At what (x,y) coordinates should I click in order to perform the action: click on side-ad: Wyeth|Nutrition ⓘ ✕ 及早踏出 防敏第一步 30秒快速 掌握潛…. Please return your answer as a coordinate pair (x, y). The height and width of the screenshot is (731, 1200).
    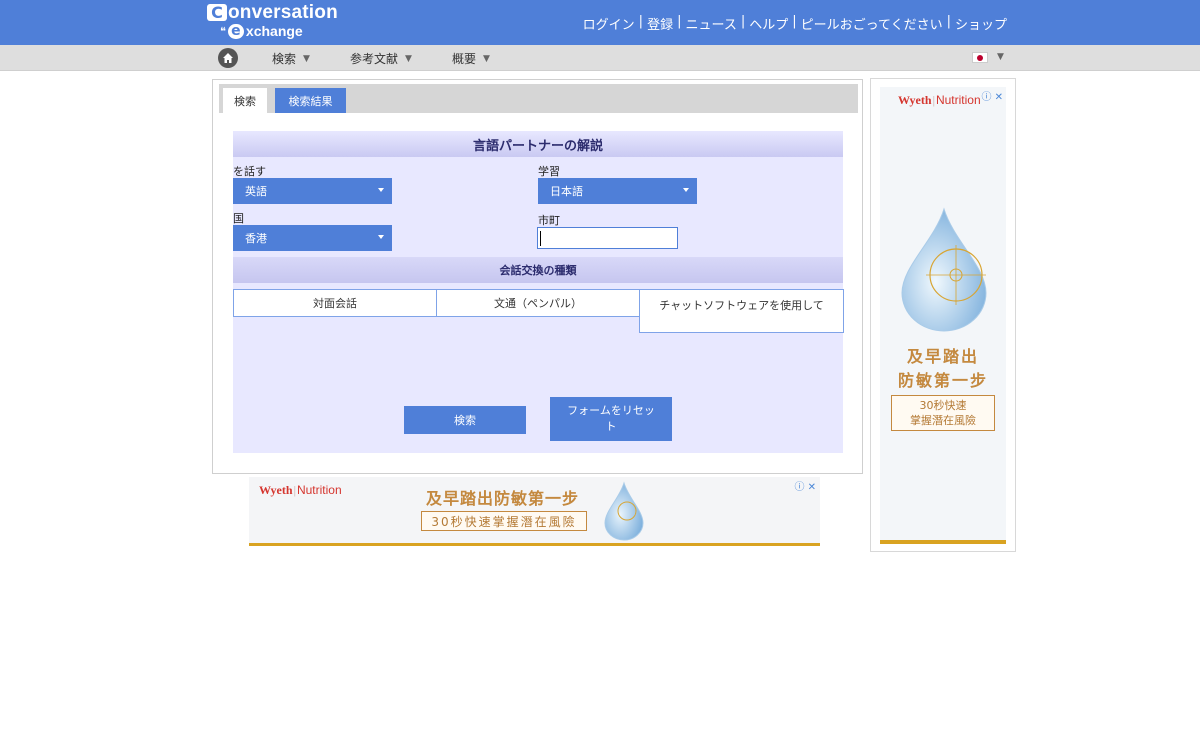
    Looking at the image, I should click on (943, 315).